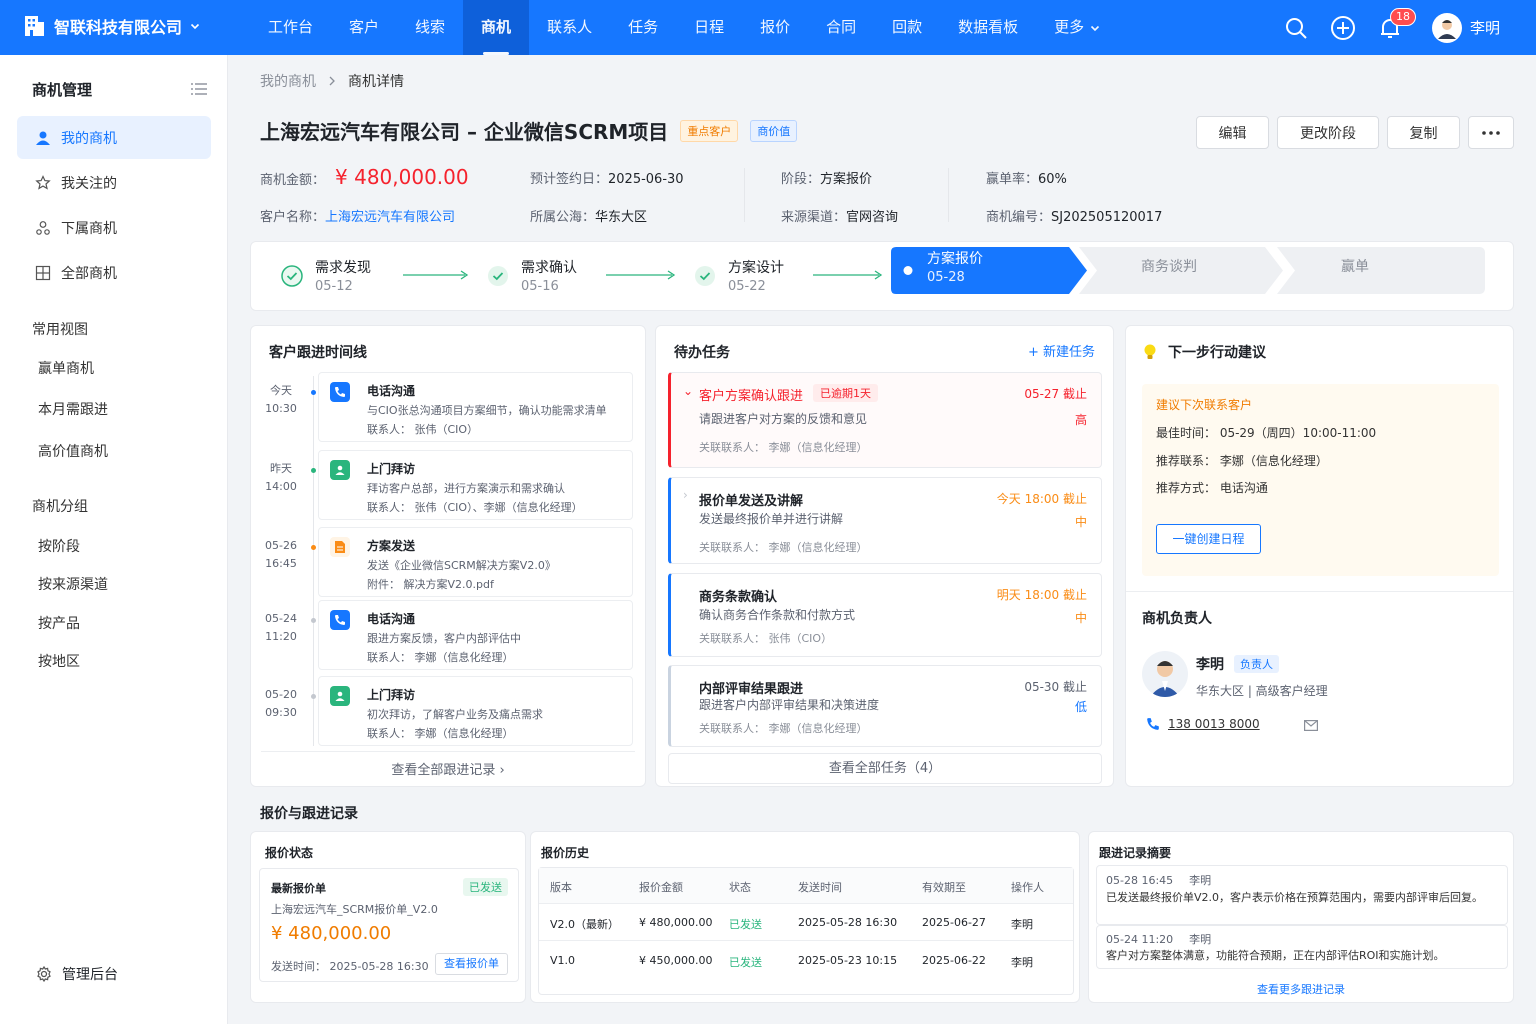 The height and width of the screenshot is (1024, 1536). Describe the element at coordinates (1311, 725) in the screenshot. I see `mail-icon` at that location.